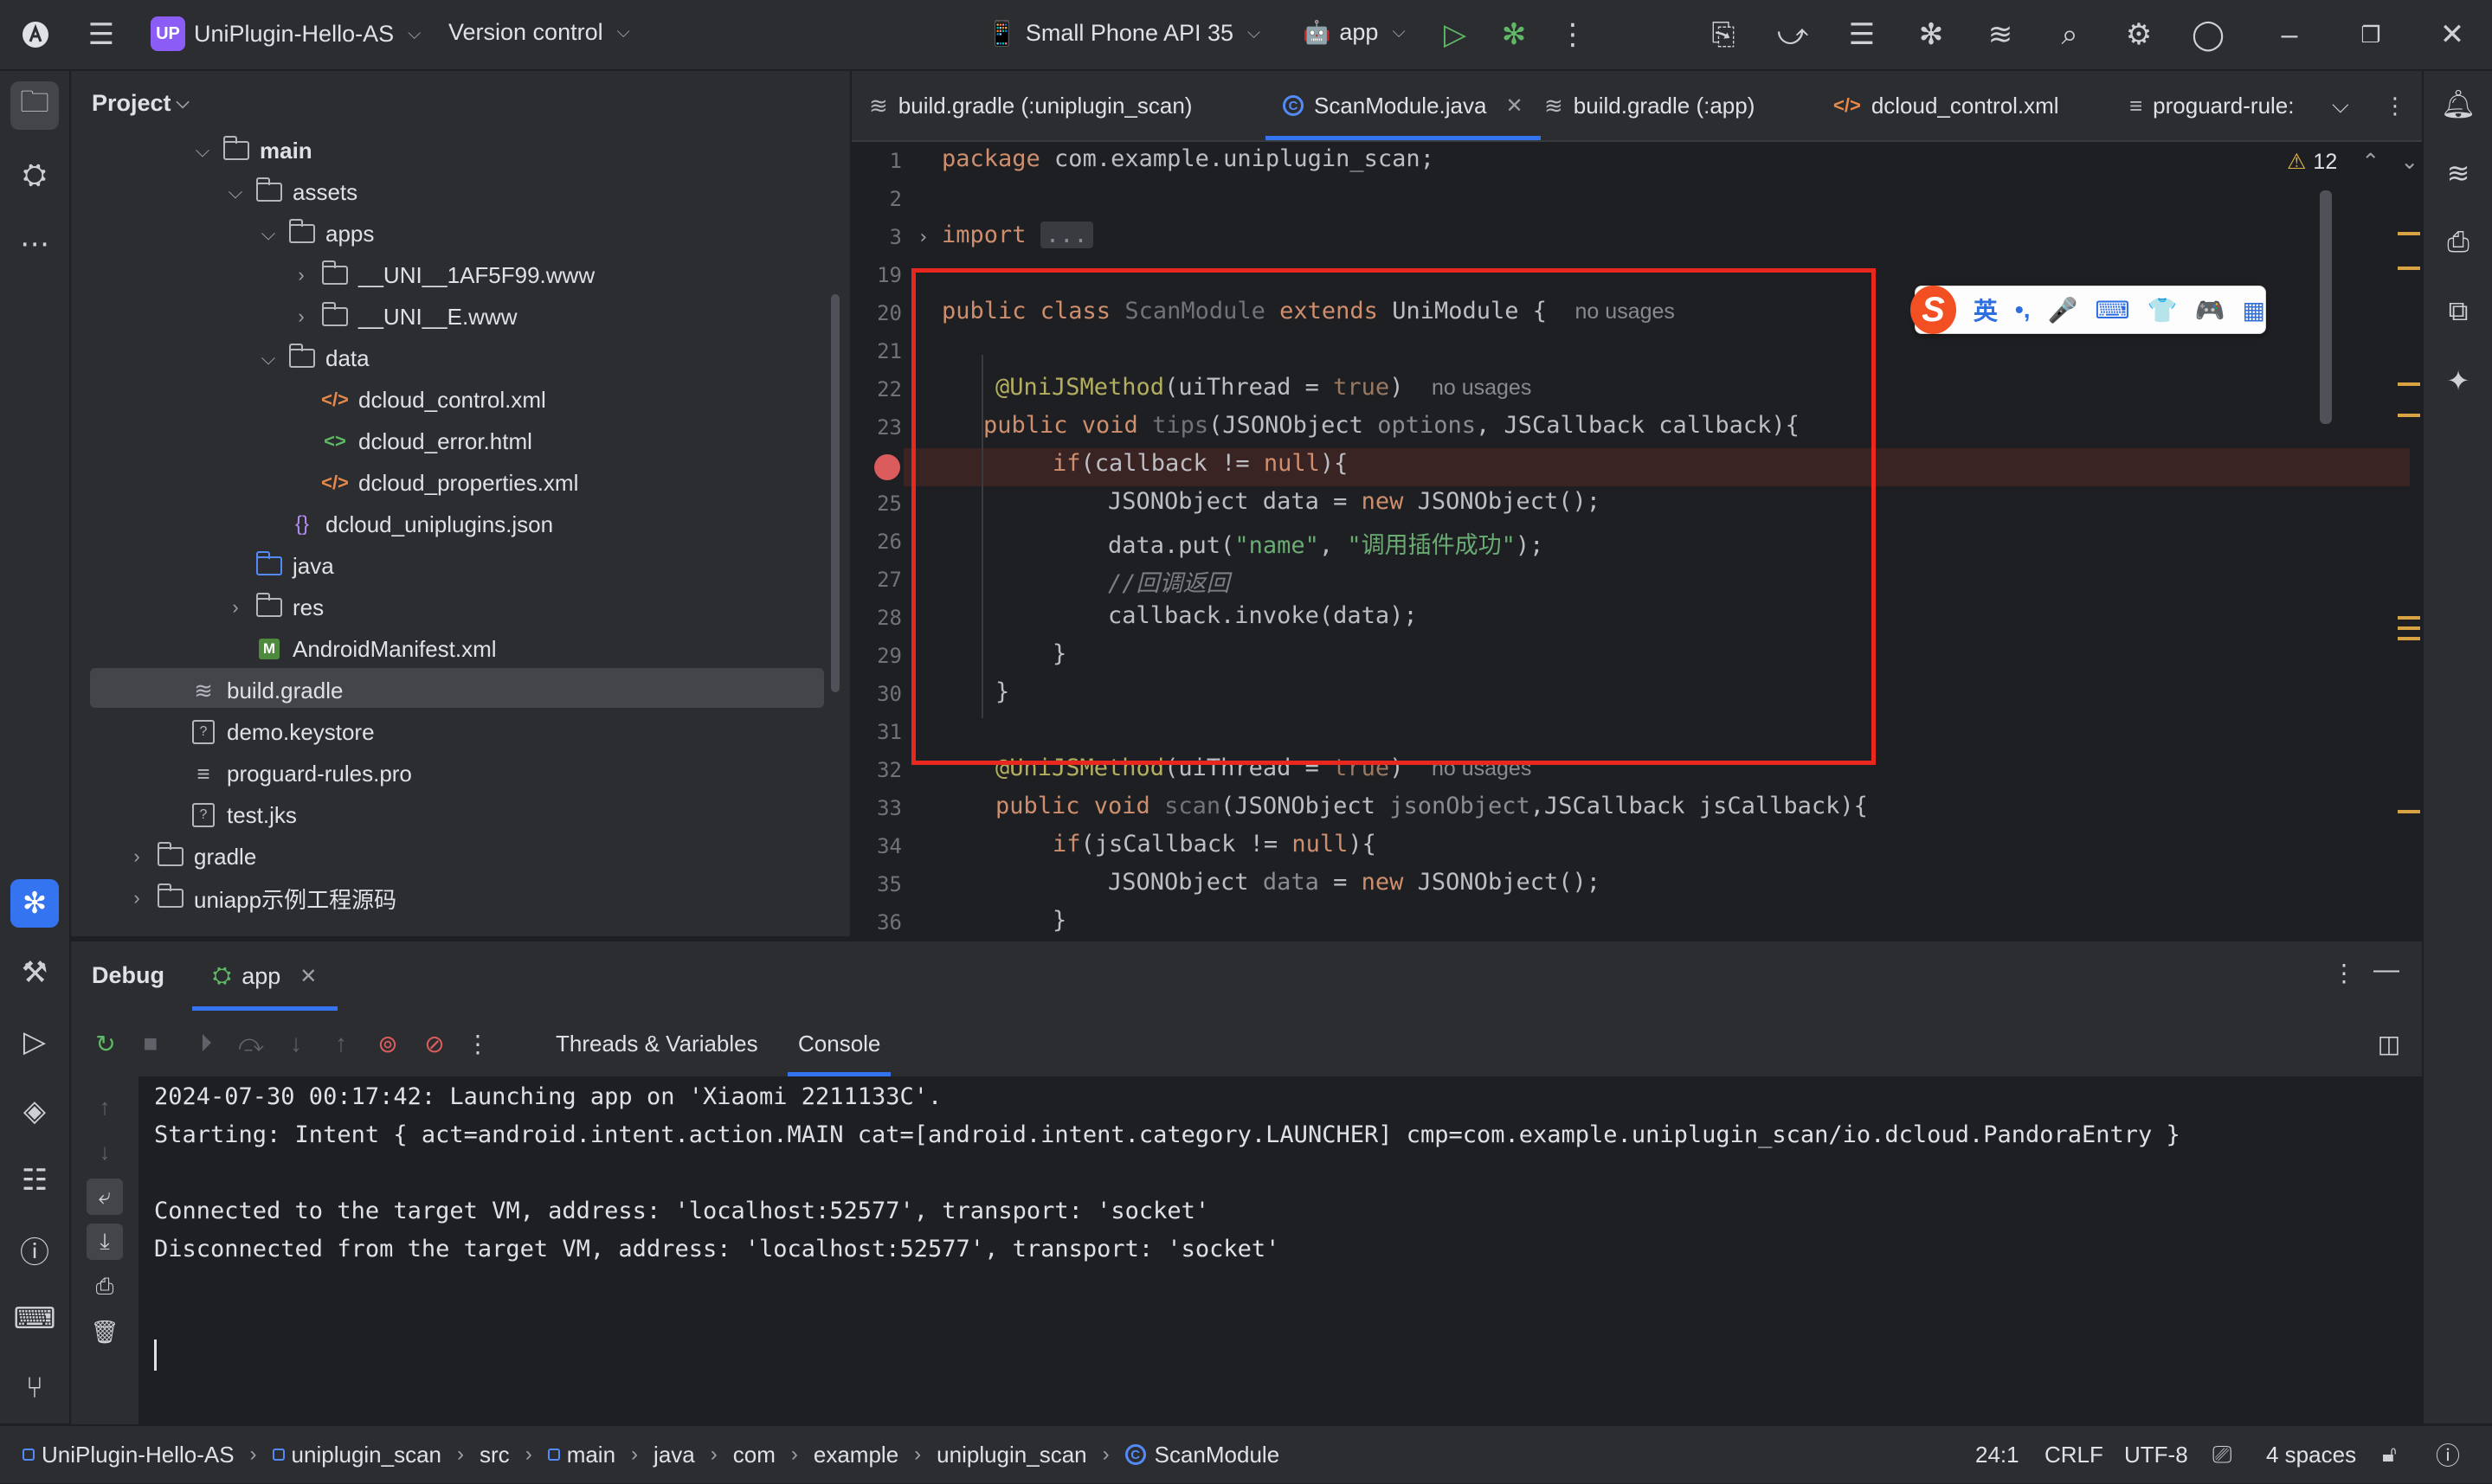 Image resolution: width=2492 pixels, height=1484 pixels. Describe the element at coordinates (434, 1044) in the screenshot. I see `mute-breakpoints-icon: ⊘` at that location.